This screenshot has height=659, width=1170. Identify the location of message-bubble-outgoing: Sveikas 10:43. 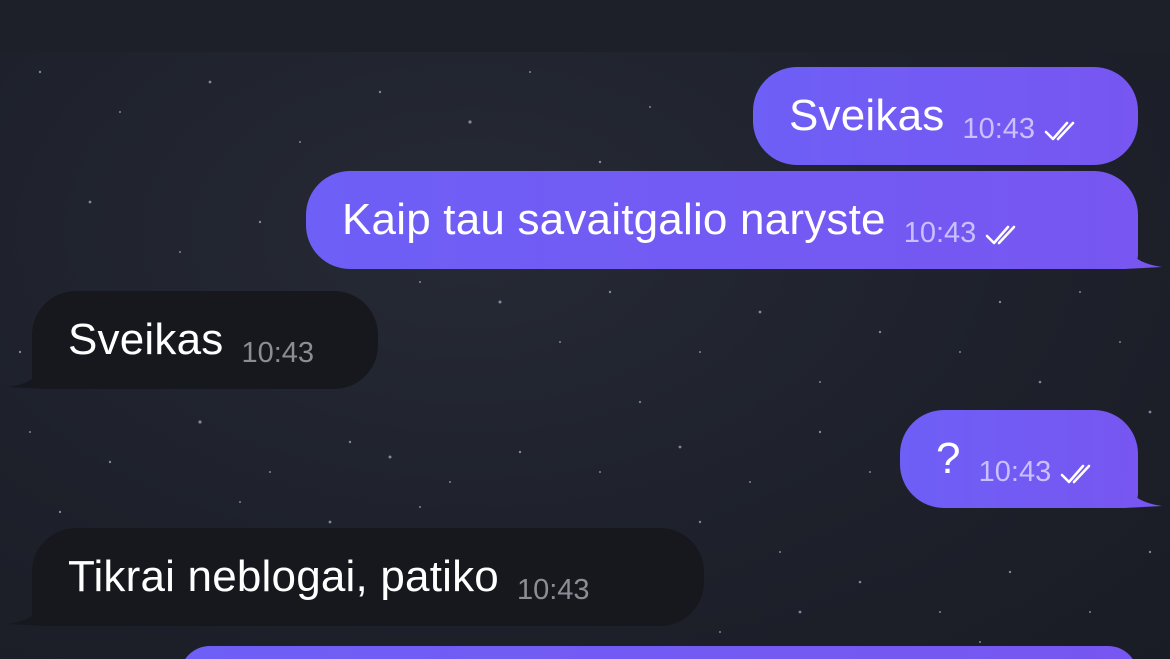
(945, 116).